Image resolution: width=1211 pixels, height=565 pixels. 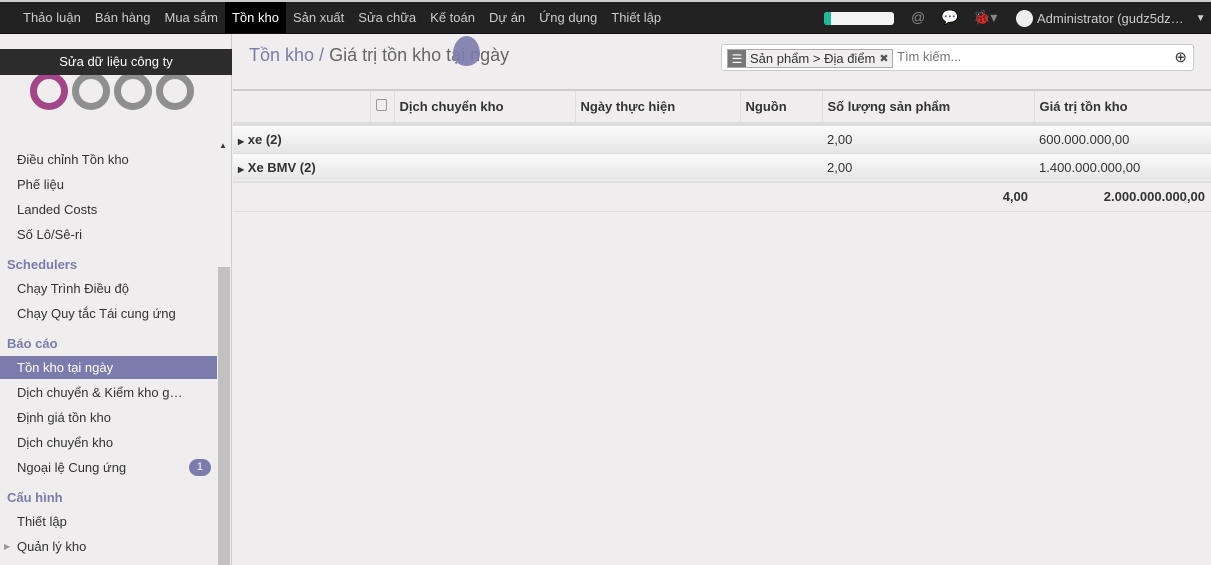 I want to click on group-label: xe (2), so click(x=264, y=139).